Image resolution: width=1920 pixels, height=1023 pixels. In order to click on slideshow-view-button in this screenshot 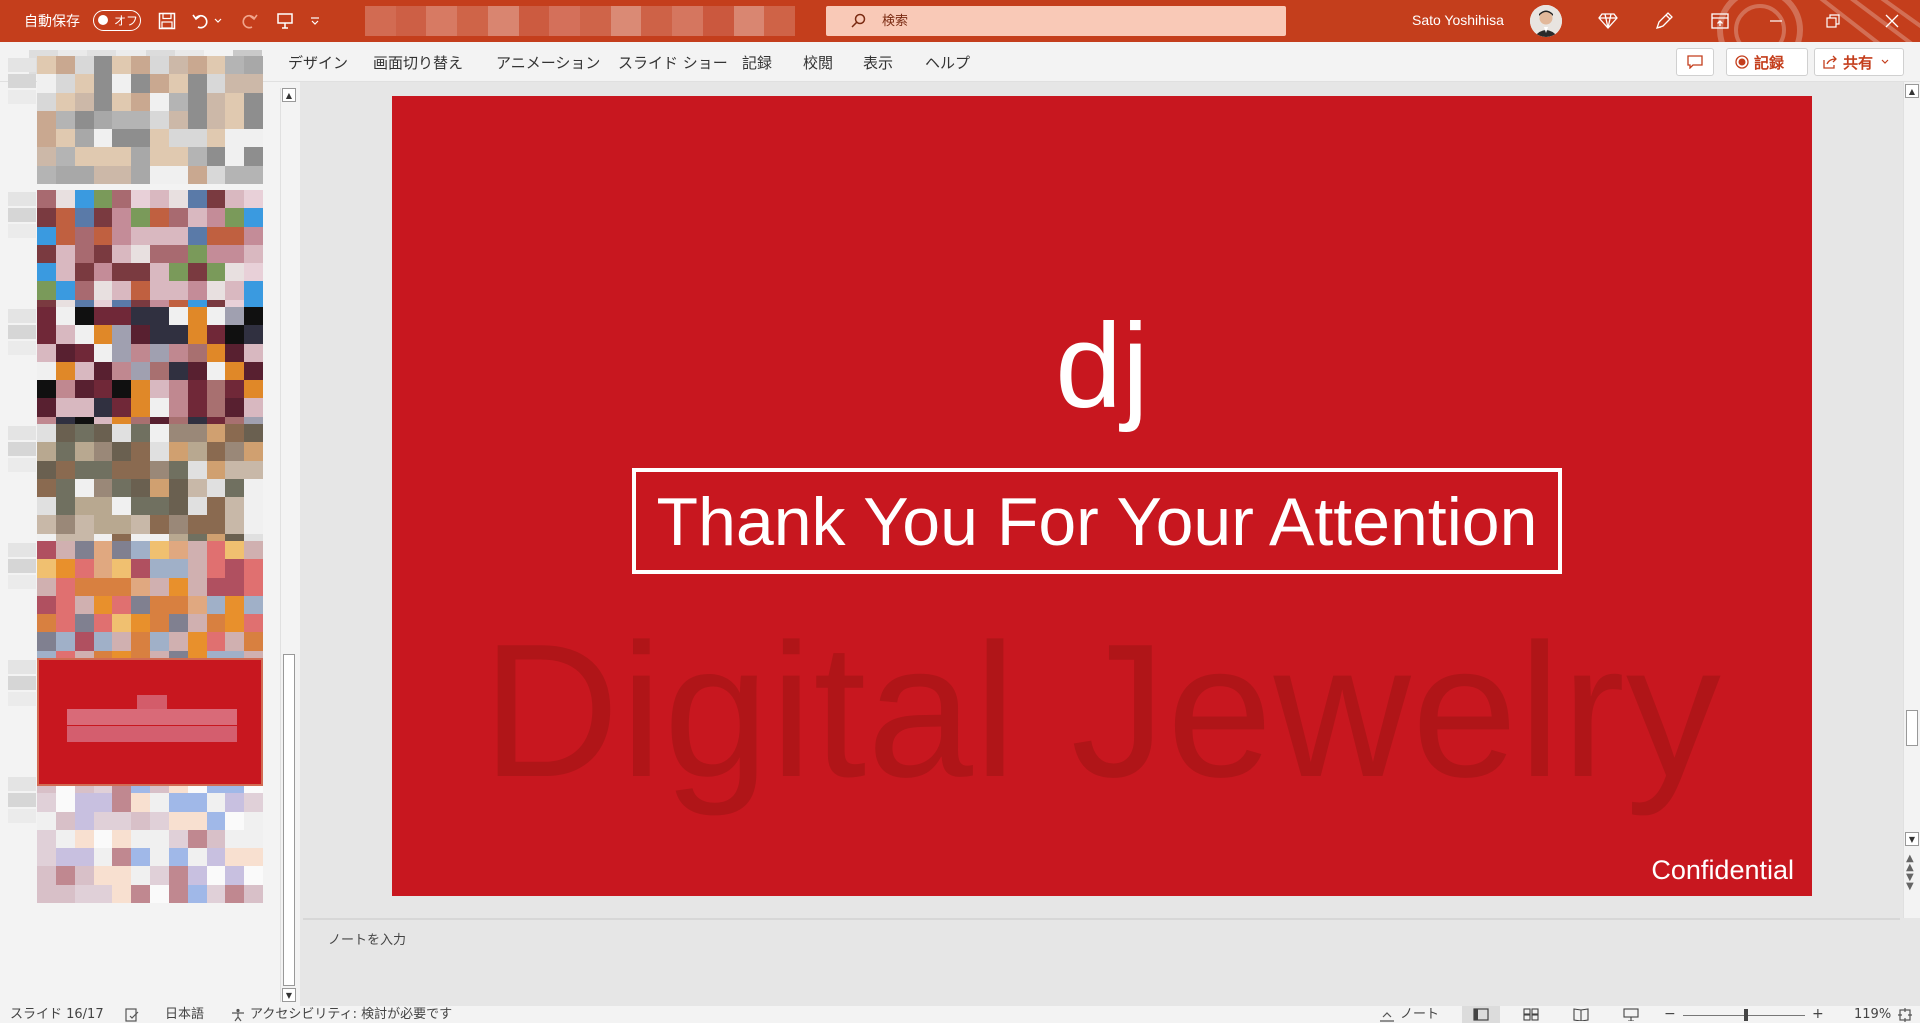, I will do `click(1631, 1014)`.